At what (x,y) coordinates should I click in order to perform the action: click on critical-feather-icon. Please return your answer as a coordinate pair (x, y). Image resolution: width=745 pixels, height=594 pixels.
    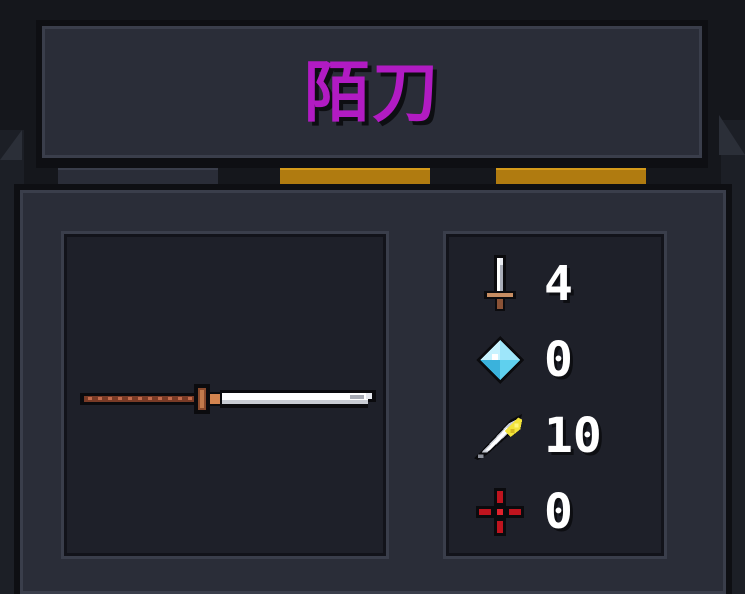
    Looking at the image, I should click on (500, 436).